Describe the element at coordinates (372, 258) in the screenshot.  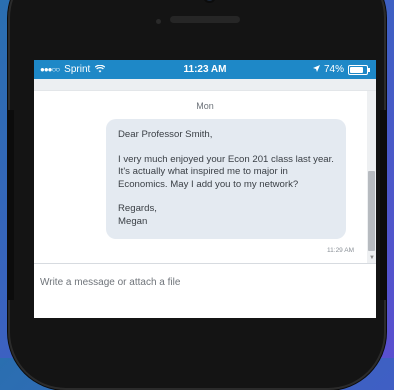
I see `scroll-down-arrow-icon: ▼` at that location.